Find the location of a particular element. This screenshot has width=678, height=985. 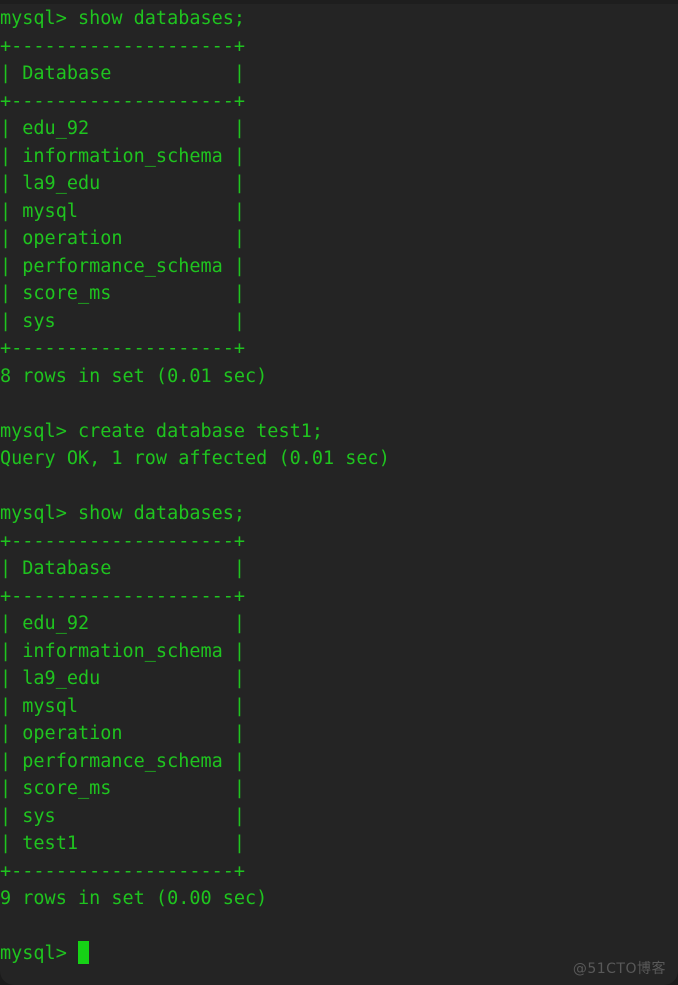

prompt-label: mysql> is located at coordinates (39, 953).